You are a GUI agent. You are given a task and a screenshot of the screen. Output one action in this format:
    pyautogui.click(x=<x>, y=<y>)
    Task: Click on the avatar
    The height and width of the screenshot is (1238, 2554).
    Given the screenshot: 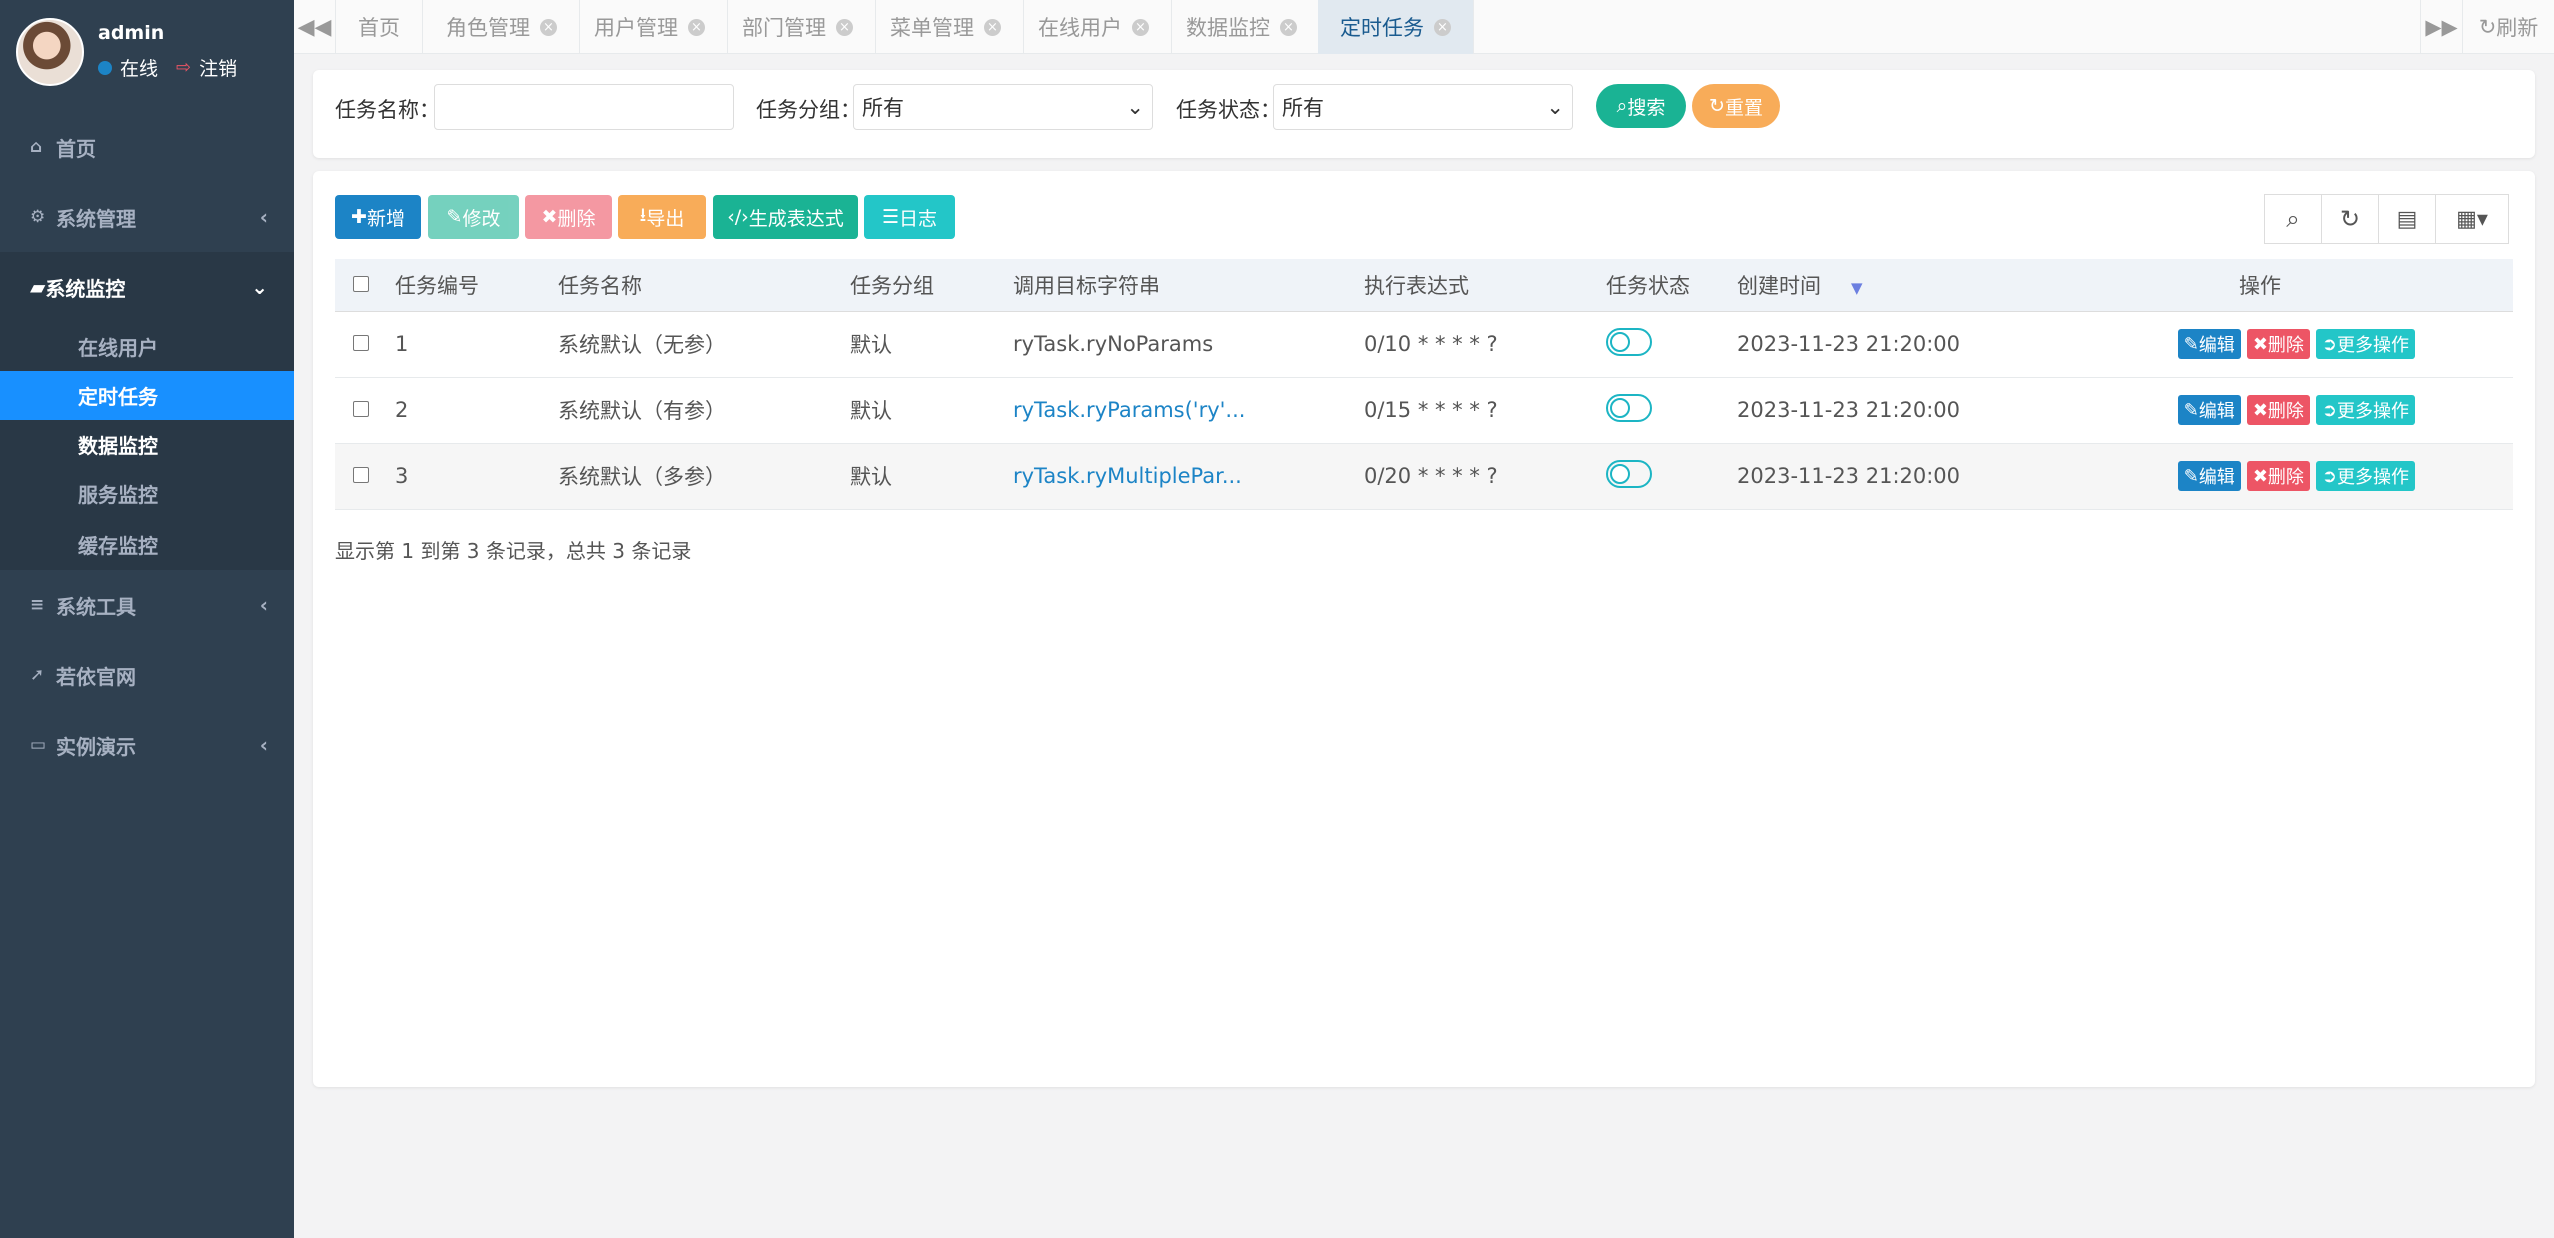 What is the action you would take?
    pyautogui.click(x=50, y=52)
    